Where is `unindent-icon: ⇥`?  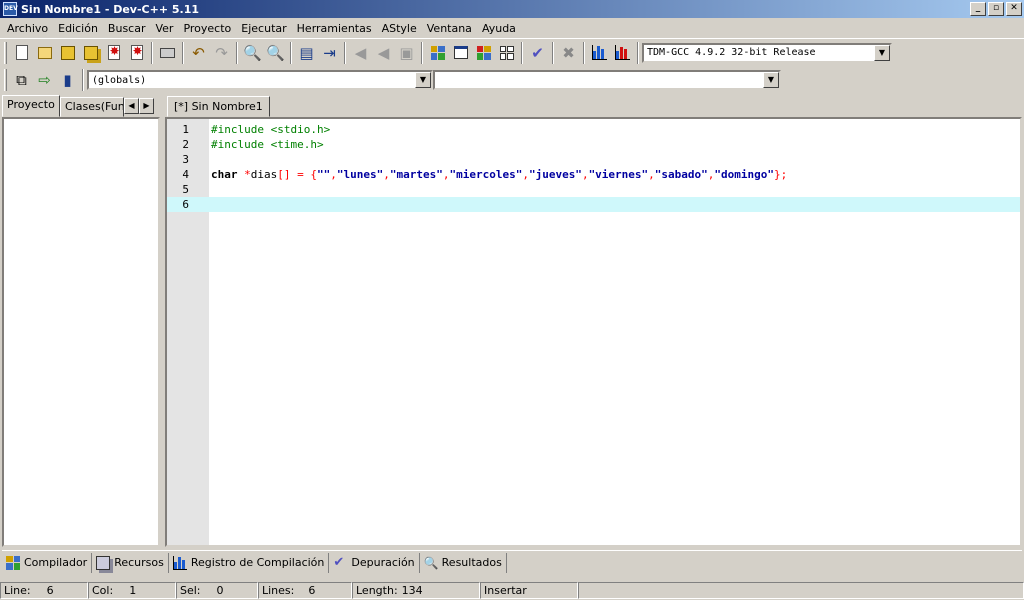 unindent-icon: ⇥ is located at coordinates (329, 52).